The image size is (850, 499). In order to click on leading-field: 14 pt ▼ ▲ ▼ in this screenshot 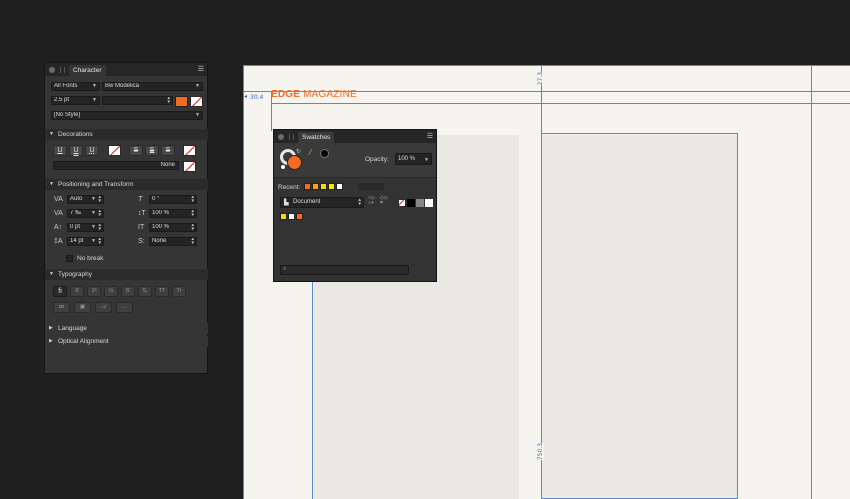, I will do `click(85, 241)`.